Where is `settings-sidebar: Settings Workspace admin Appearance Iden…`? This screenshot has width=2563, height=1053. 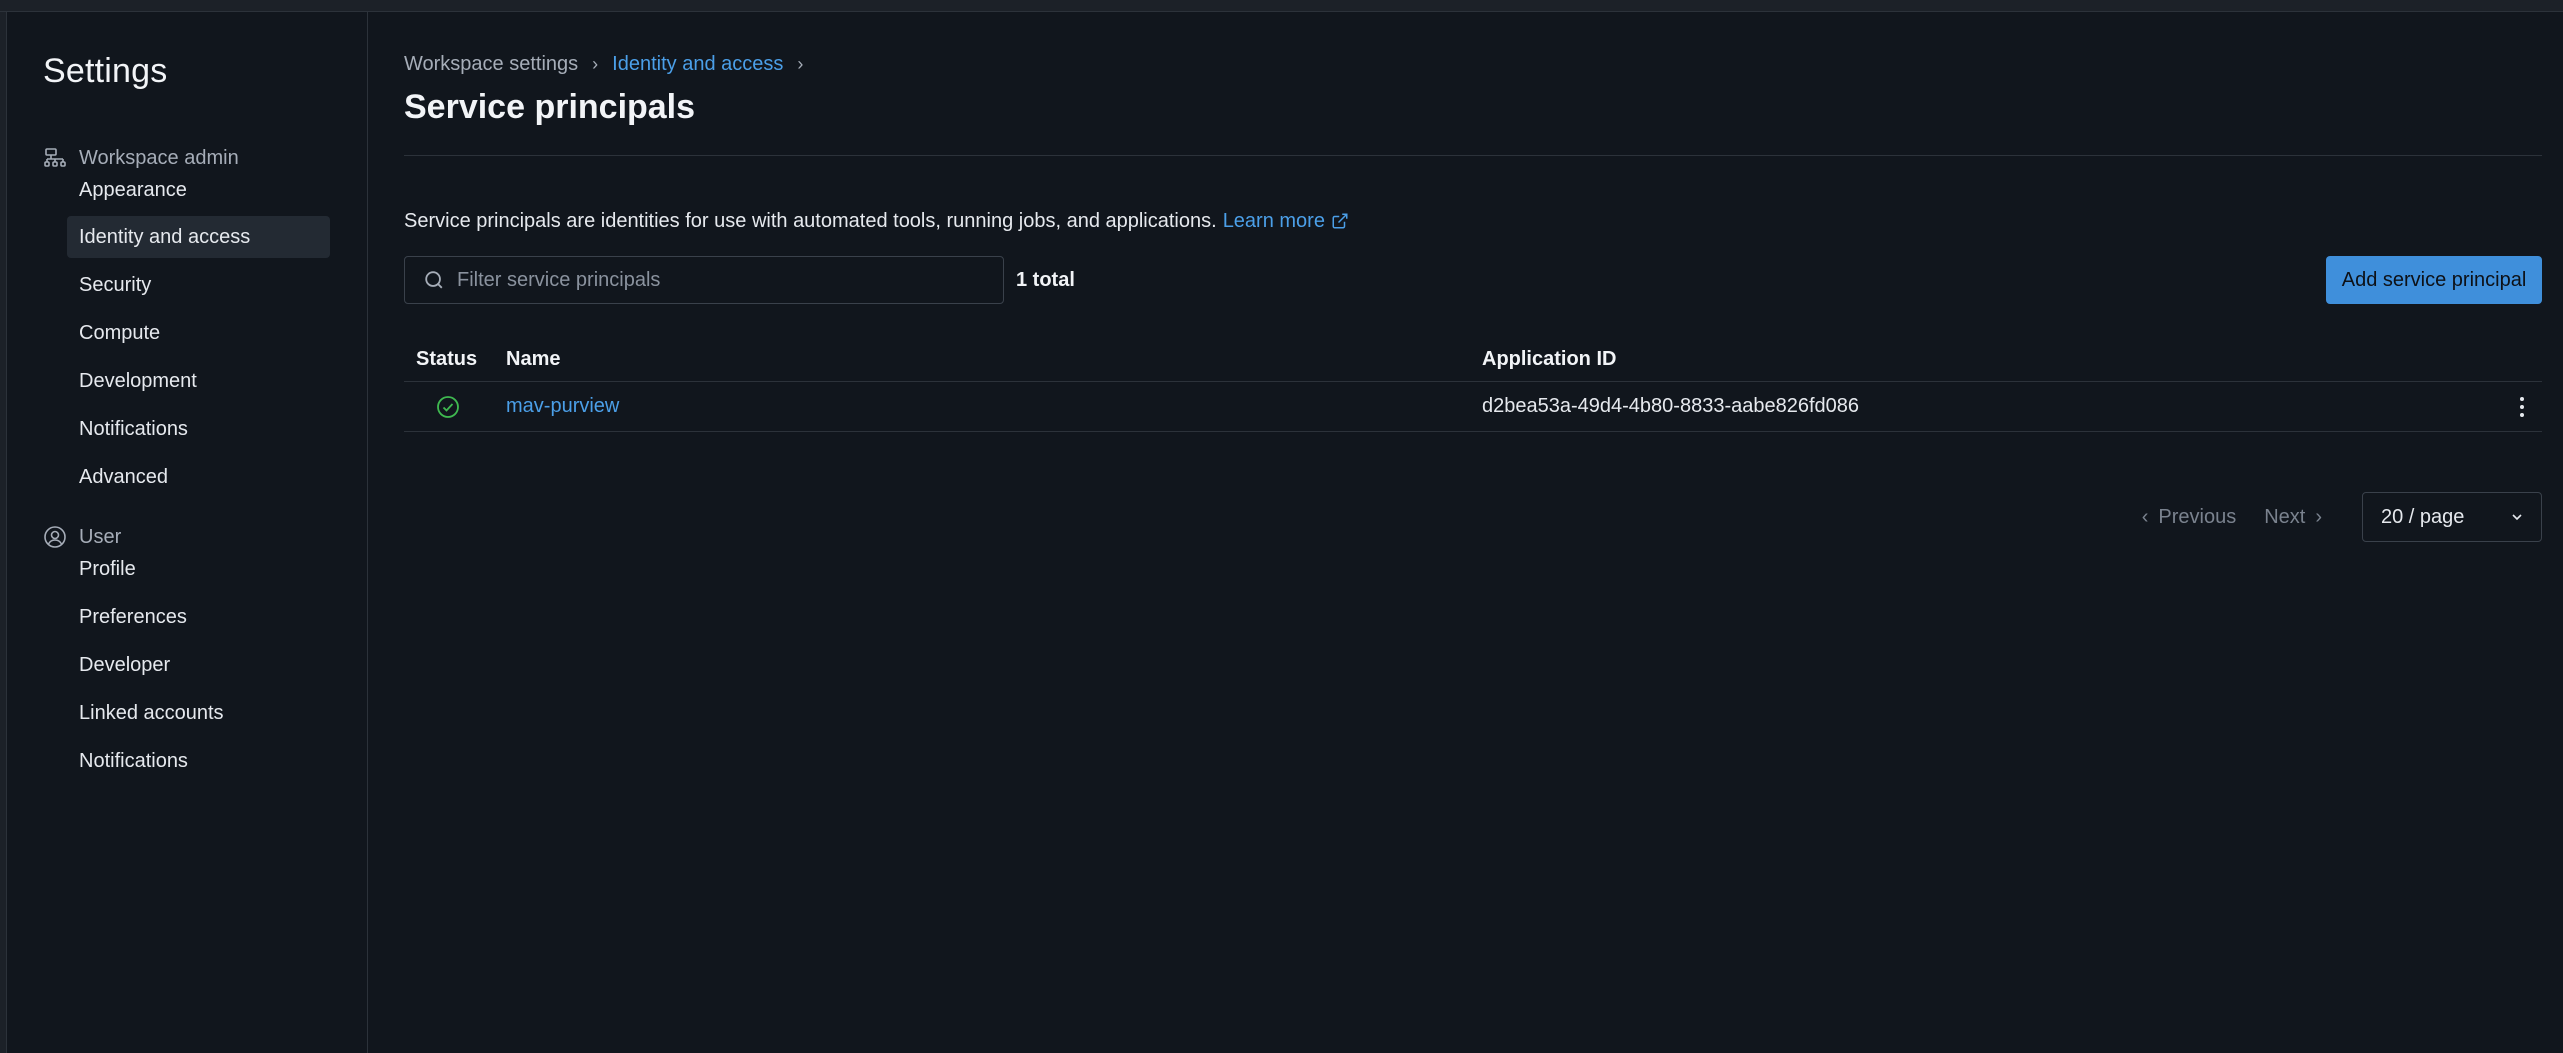
settings-sidebar: Settings Workspace admin Appearance Iden… is located at coordinates (187, 532).